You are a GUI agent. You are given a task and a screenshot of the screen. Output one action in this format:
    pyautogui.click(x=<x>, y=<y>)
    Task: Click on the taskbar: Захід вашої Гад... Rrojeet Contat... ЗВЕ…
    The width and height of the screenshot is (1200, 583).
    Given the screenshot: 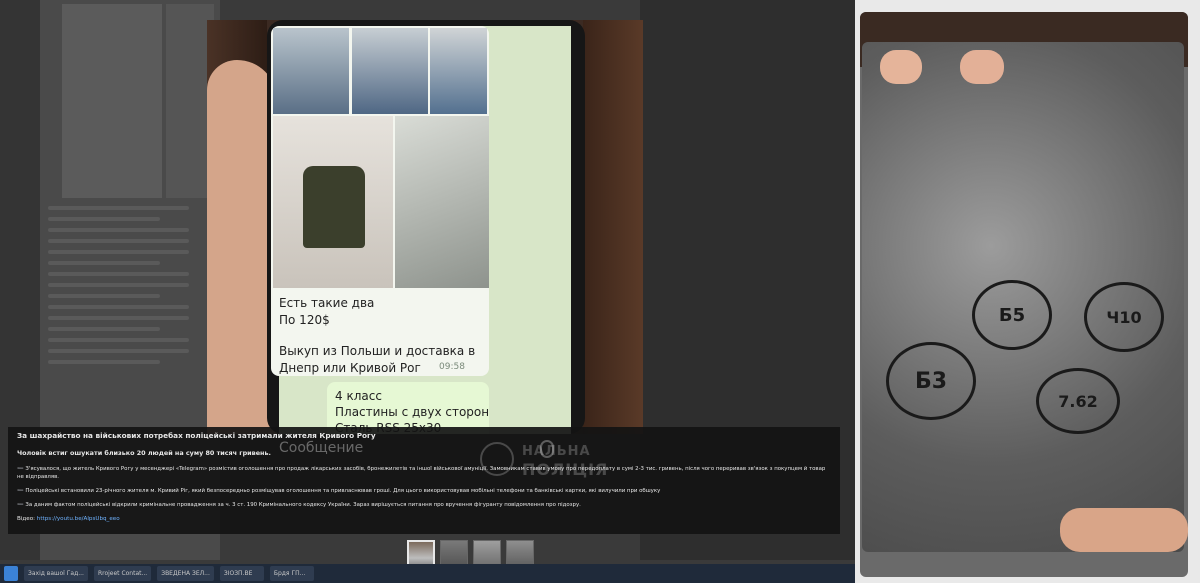 What is the action you would take?
    pyautogui.click(x=427, y=573)
    